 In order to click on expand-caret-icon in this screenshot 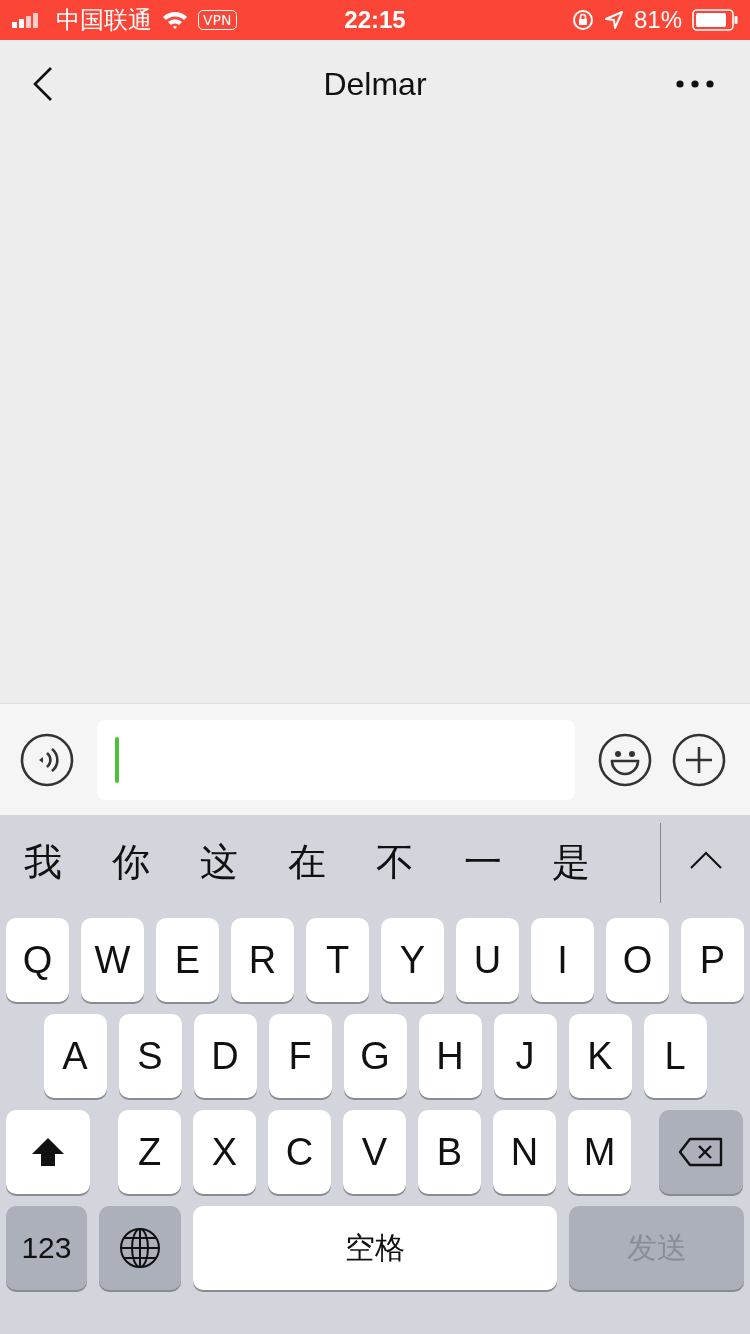, I will do `click(706, 860)`.